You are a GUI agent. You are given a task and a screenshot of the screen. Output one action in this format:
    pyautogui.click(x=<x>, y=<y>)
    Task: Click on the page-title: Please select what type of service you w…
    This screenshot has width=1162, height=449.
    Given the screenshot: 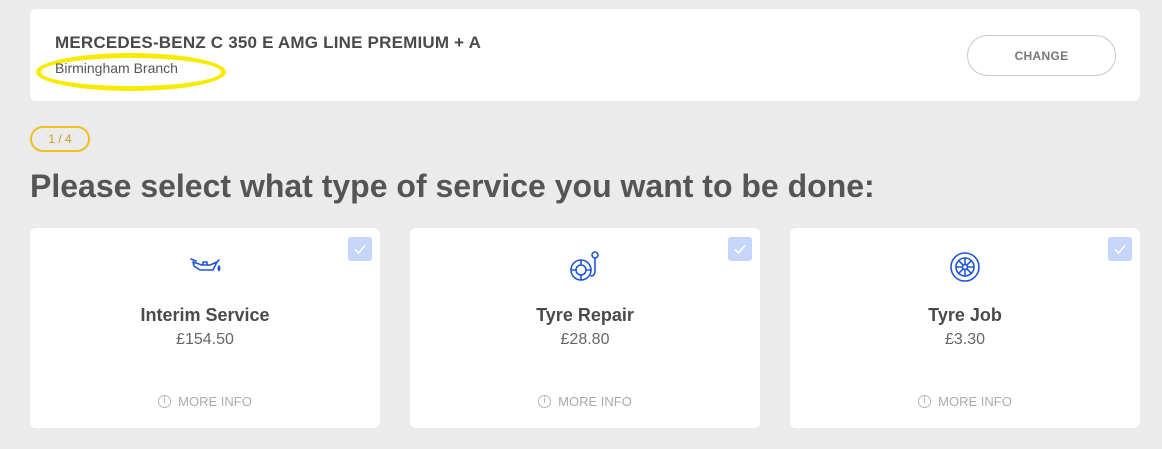 What is the action you would take?
    pyautogui.click(x=452, y=186)
    